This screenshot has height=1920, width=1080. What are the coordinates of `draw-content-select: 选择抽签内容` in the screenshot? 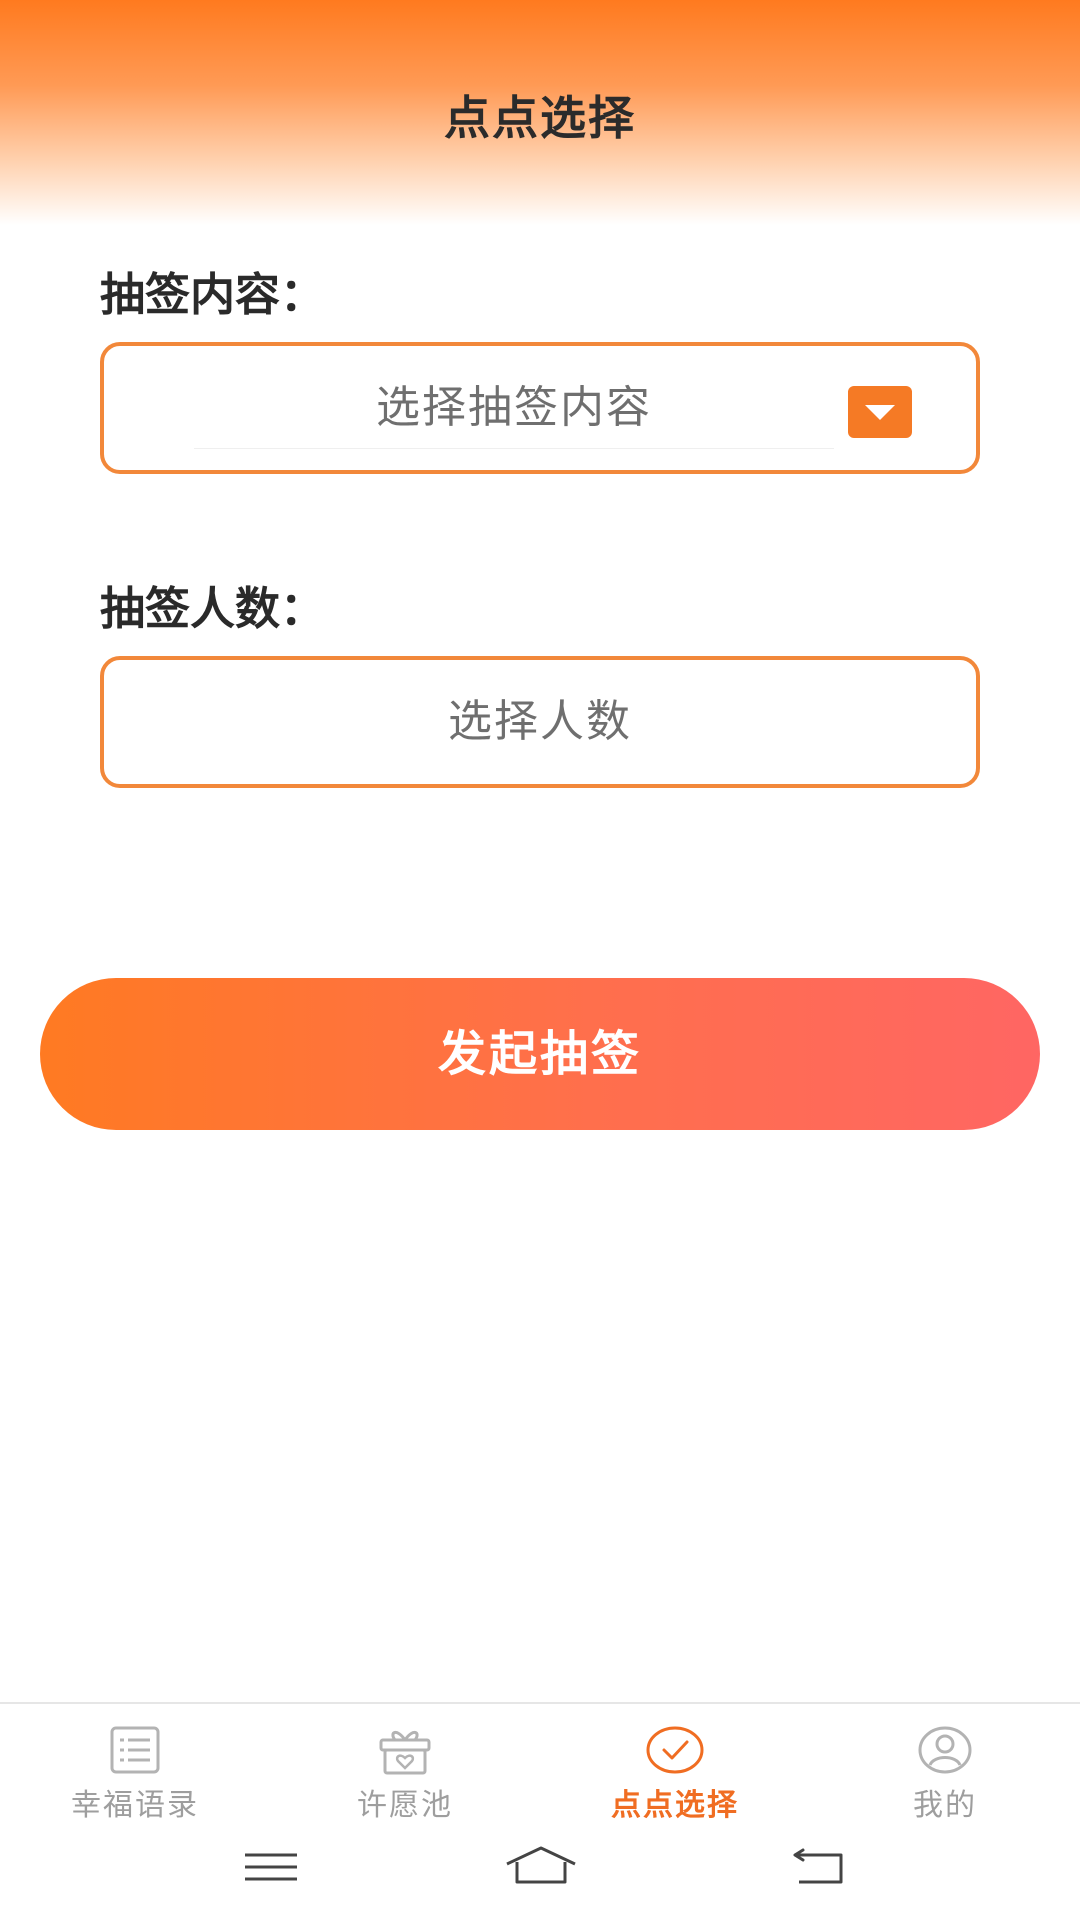 It's located at (540, 408).